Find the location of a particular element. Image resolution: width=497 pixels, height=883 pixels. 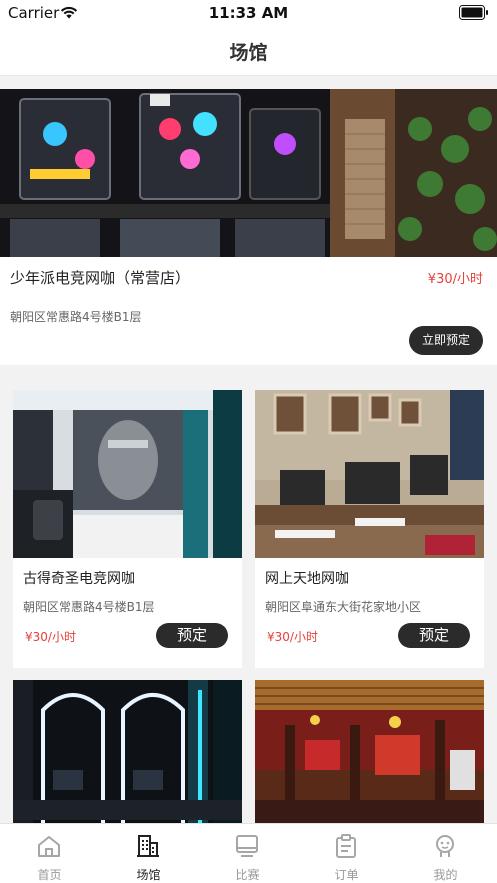

monitor-icon is located at coordinates (247, 846).